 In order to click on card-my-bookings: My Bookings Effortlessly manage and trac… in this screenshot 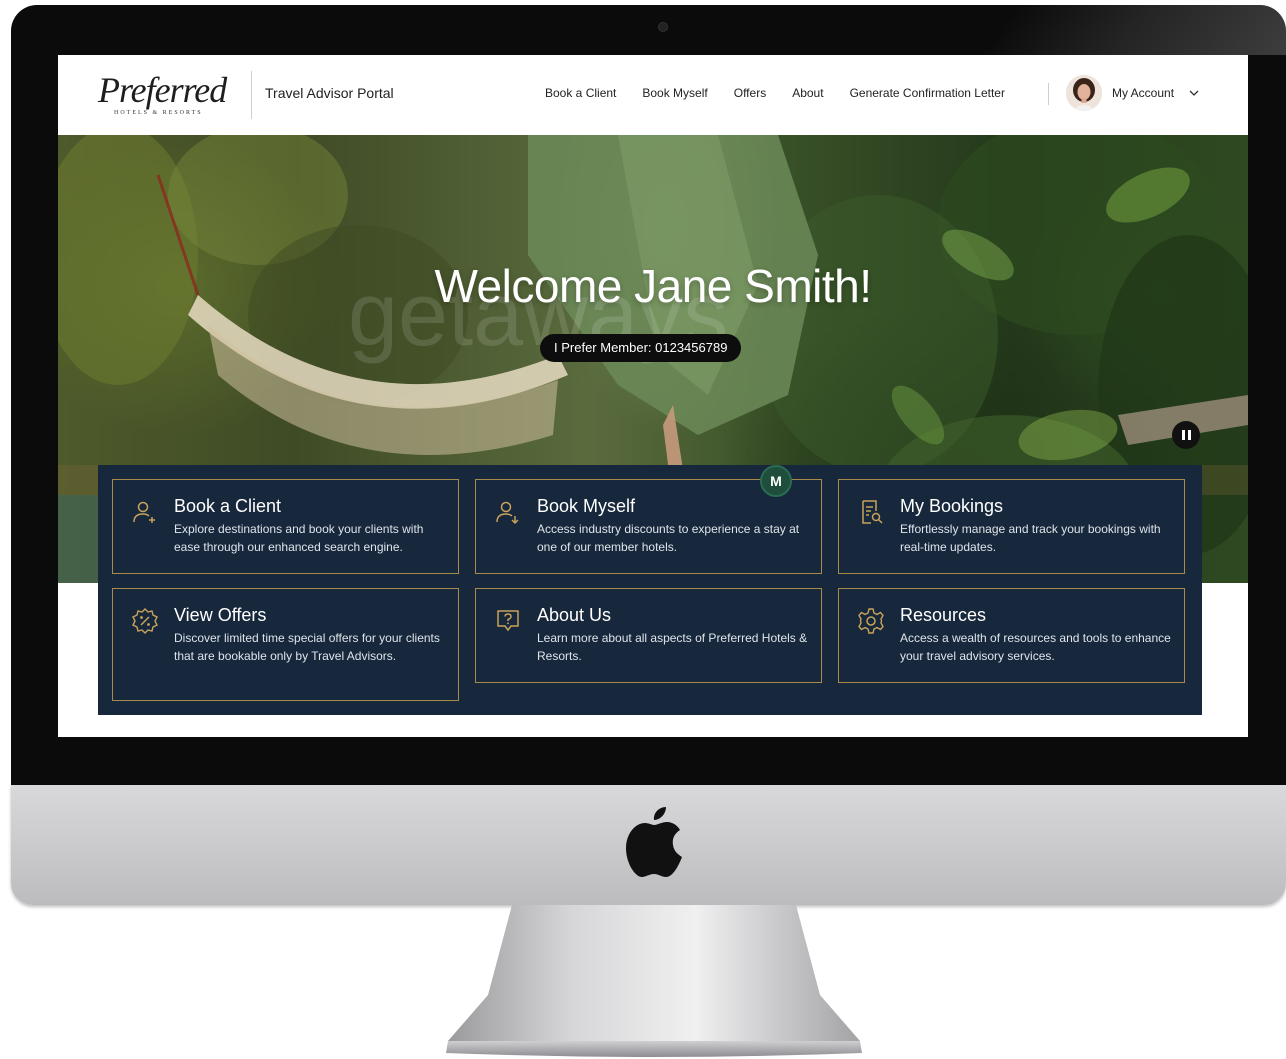, I will do `click(1011, 526)`.